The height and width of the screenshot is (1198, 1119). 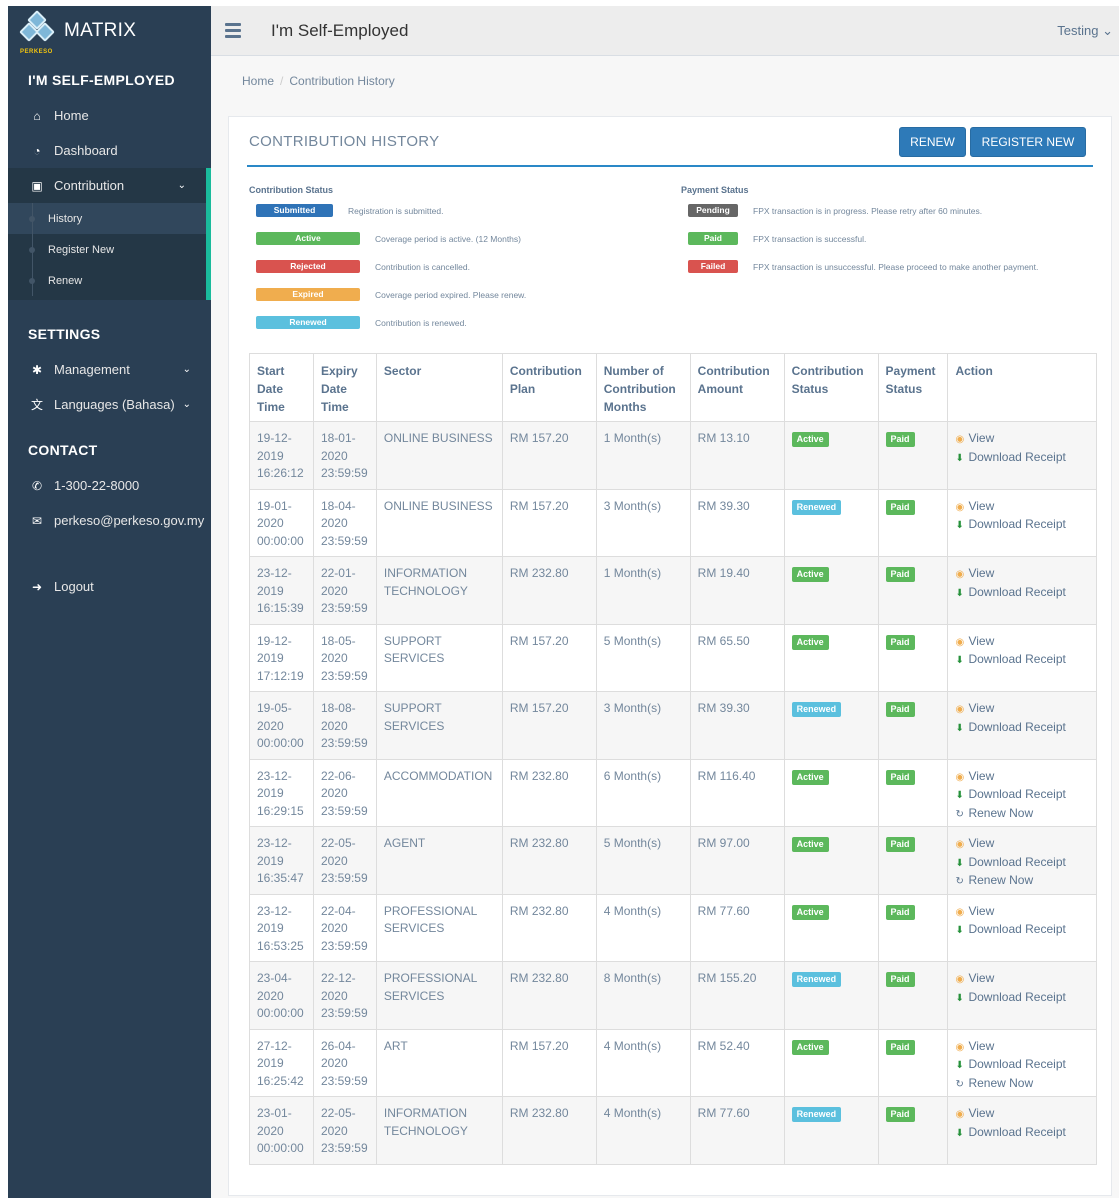 I want to click on col-sector: Sector, so click(x=439, y=387).